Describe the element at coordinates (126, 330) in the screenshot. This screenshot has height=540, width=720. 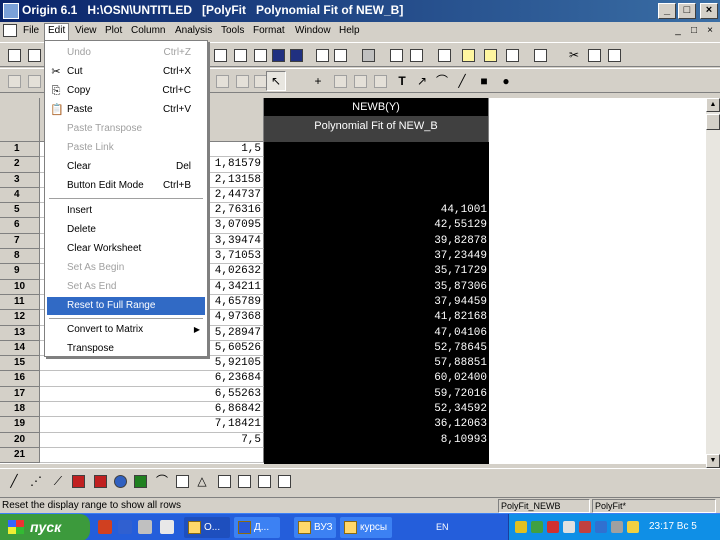
I see `menu-item-convert-to-matrix: Convert to Matrix ▶` at that location.